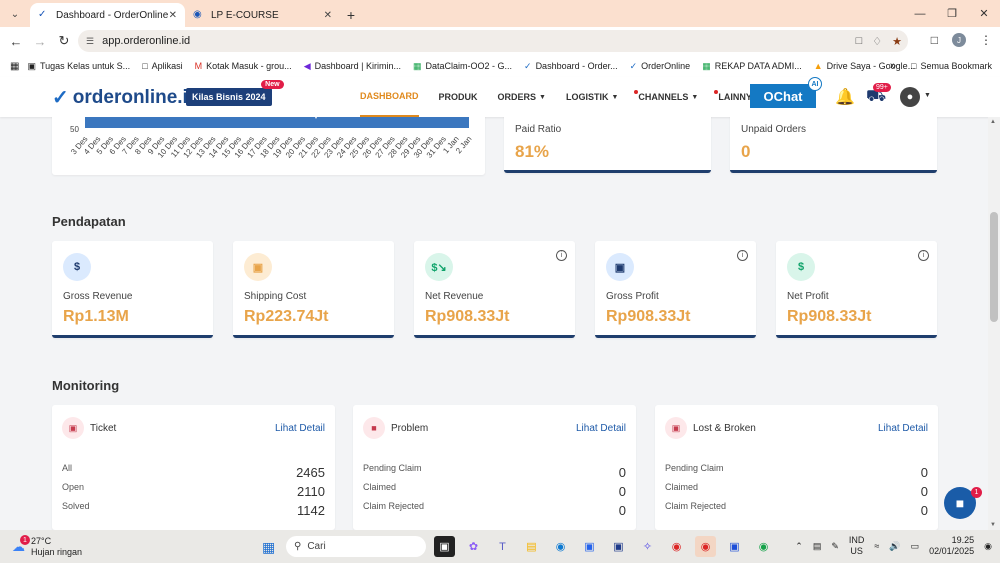  I want to click on menu-logistik: LOGISTIK ▼, so click(592, 97).